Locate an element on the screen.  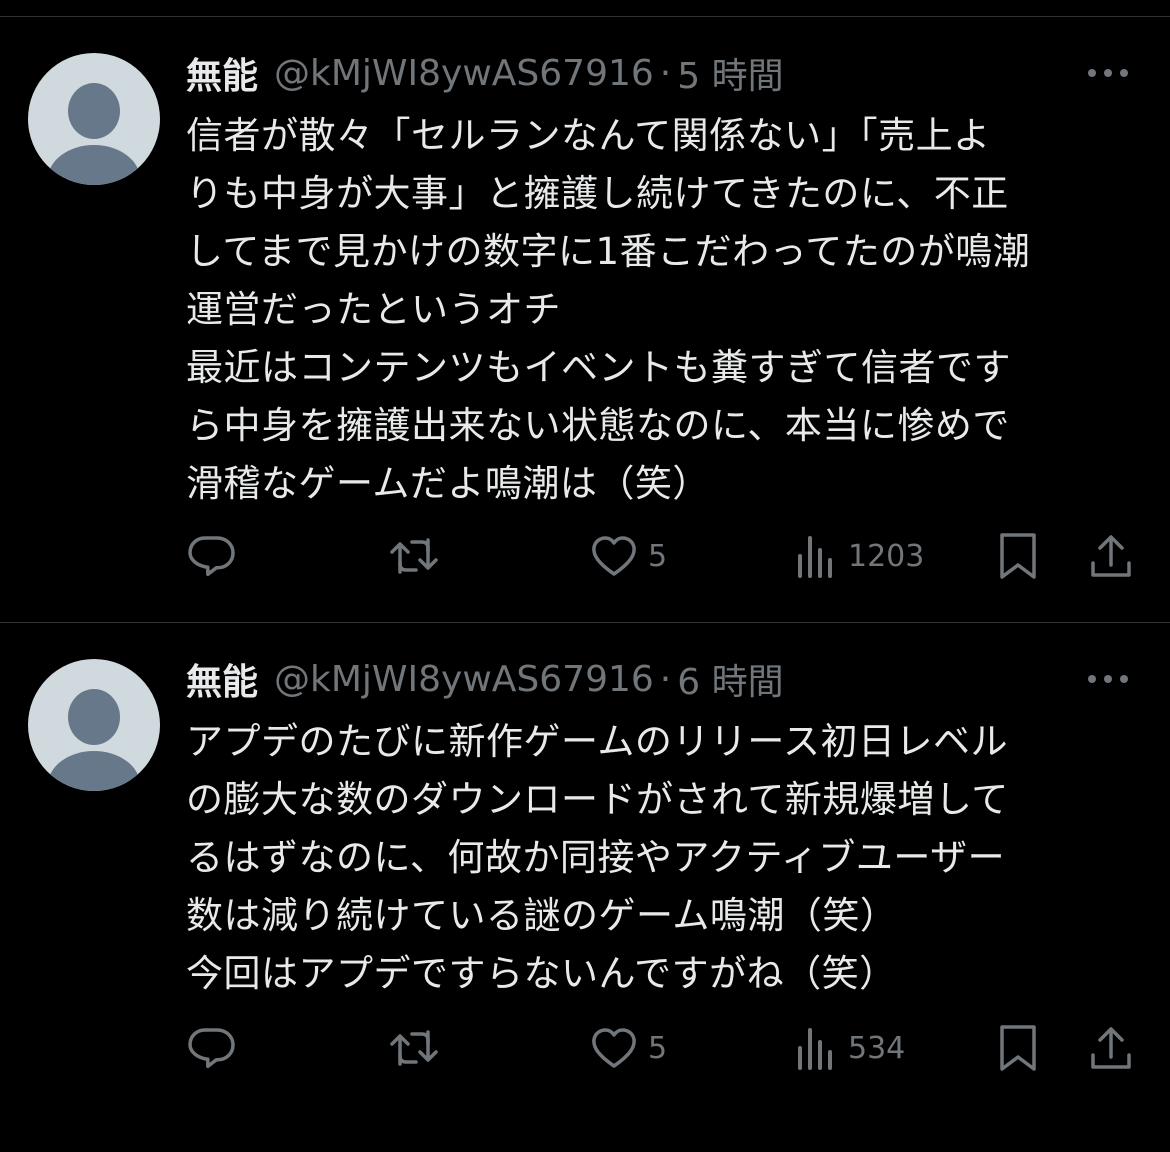
tweet-text-line: ら中身を擁護出来ない状態なのに、本当に惨めで is located at coordinates (598, 425).